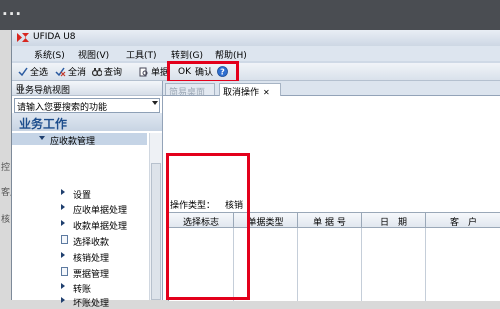  What do you see at coordinates (91, 259) in the screenshot?
I see `nav-item-label: 核销处理` at bounding box center [91, 259].